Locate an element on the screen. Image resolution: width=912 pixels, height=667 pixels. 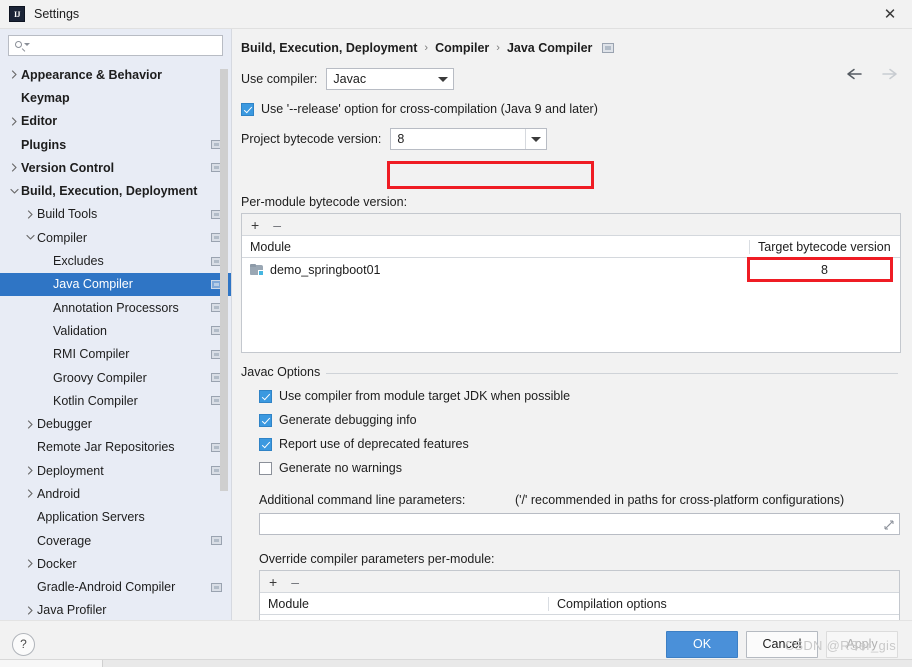
sidebar-item-label: Validation is located at coordinates (80, 330).